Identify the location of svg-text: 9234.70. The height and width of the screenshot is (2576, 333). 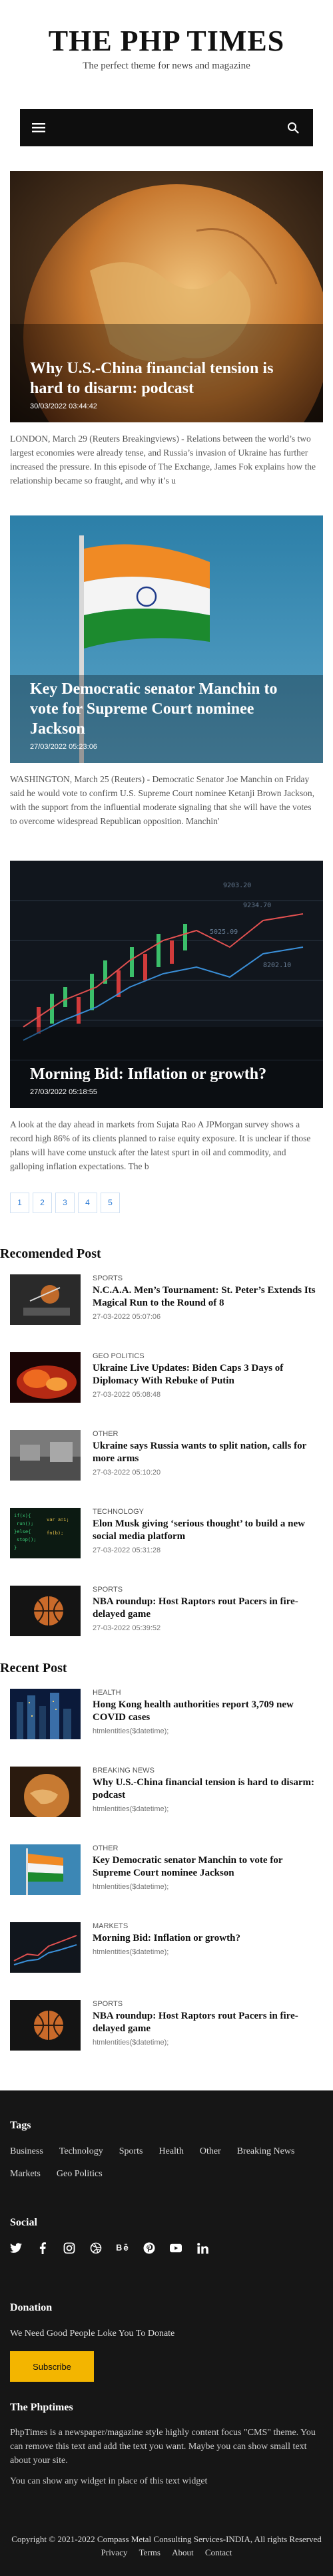
(257, 905).